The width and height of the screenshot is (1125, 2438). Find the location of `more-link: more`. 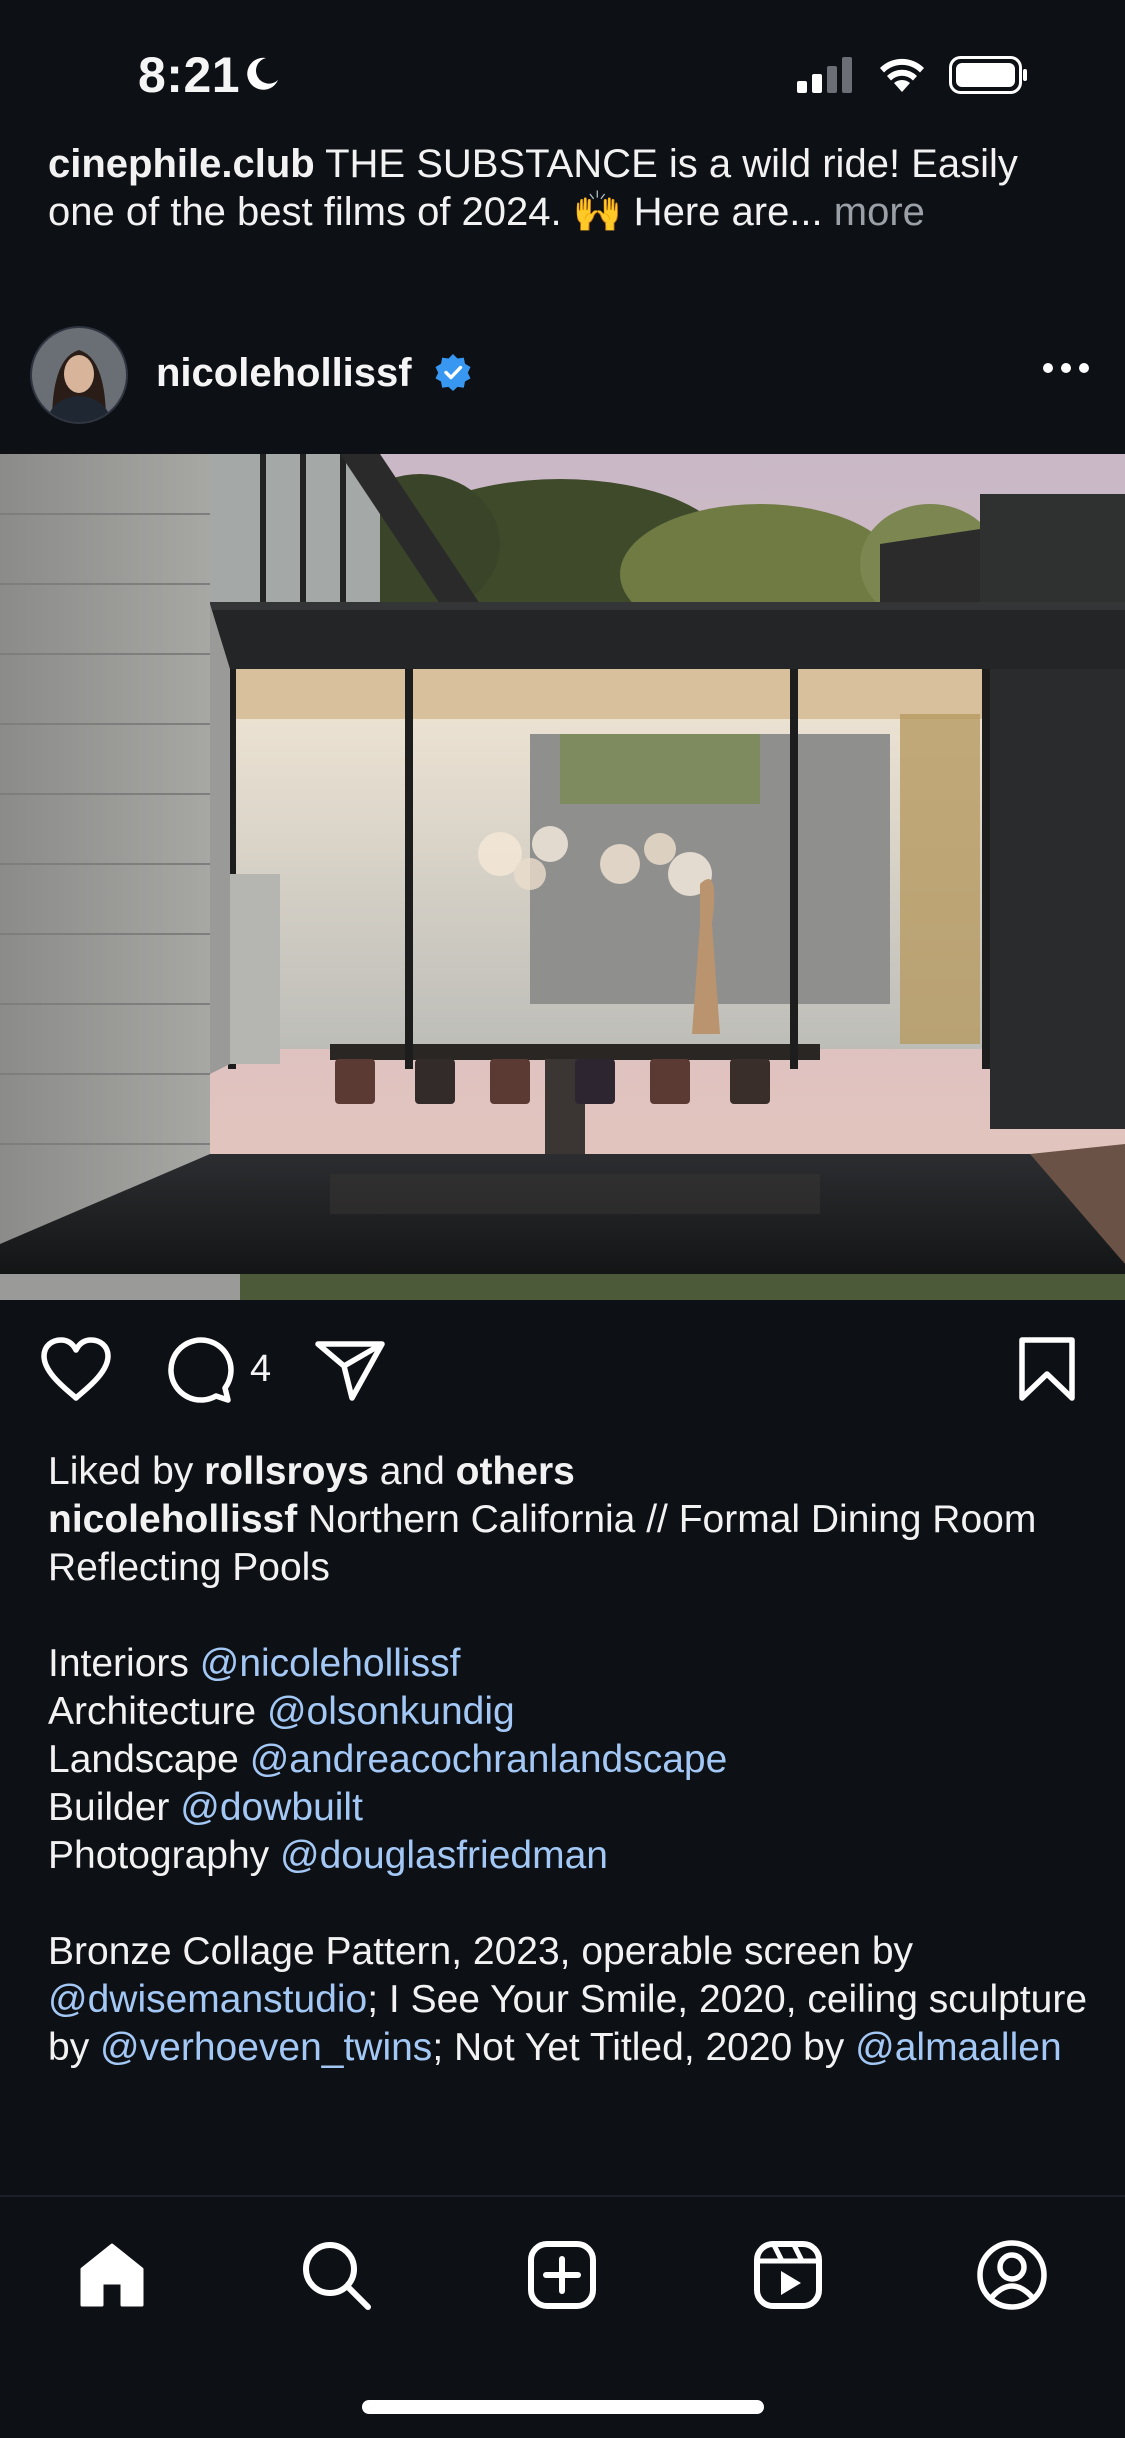

more-link: more is located at coordinates (879, 212).